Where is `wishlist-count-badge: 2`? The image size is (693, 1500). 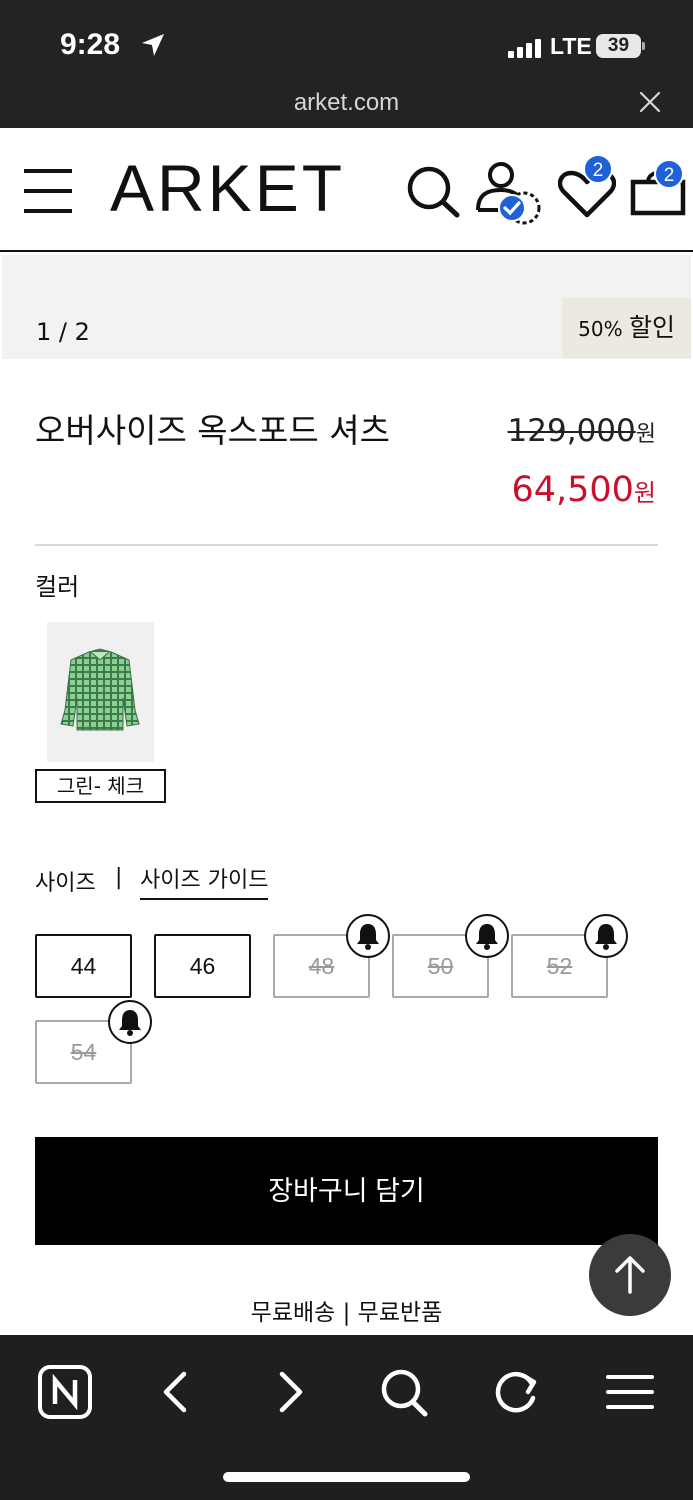 wishlist-count-badge: 2 is located at coordinates (598, 169).